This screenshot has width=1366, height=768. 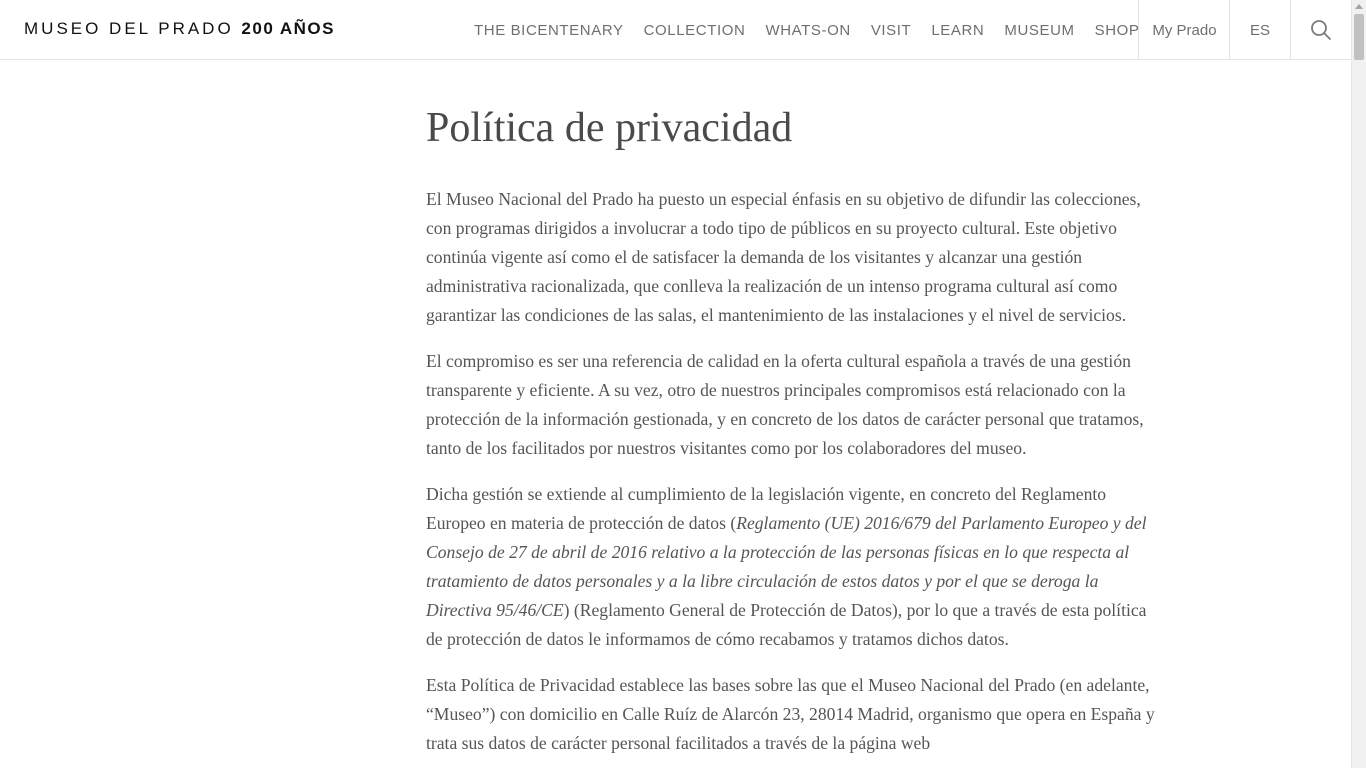 I want to click on search-icon, so click(x=1321, y=30).